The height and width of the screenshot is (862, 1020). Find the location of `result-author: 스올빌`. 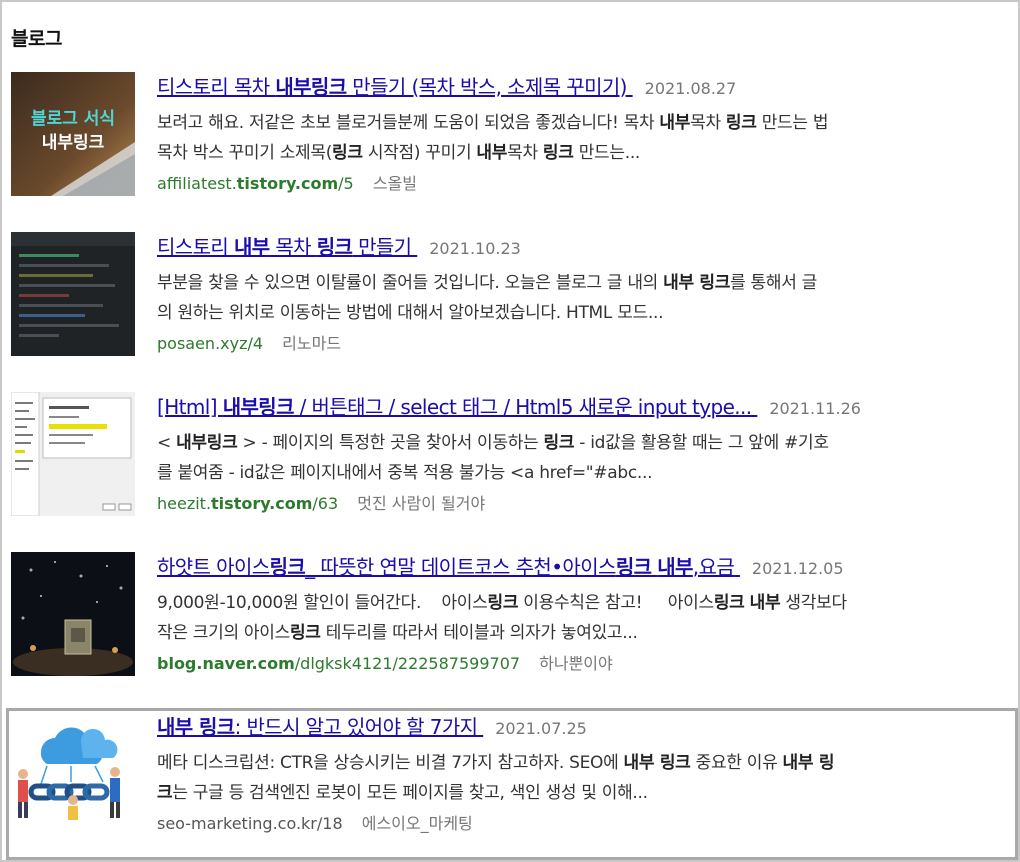

result-author: 스올빌 is located at coordinates (395, 183).